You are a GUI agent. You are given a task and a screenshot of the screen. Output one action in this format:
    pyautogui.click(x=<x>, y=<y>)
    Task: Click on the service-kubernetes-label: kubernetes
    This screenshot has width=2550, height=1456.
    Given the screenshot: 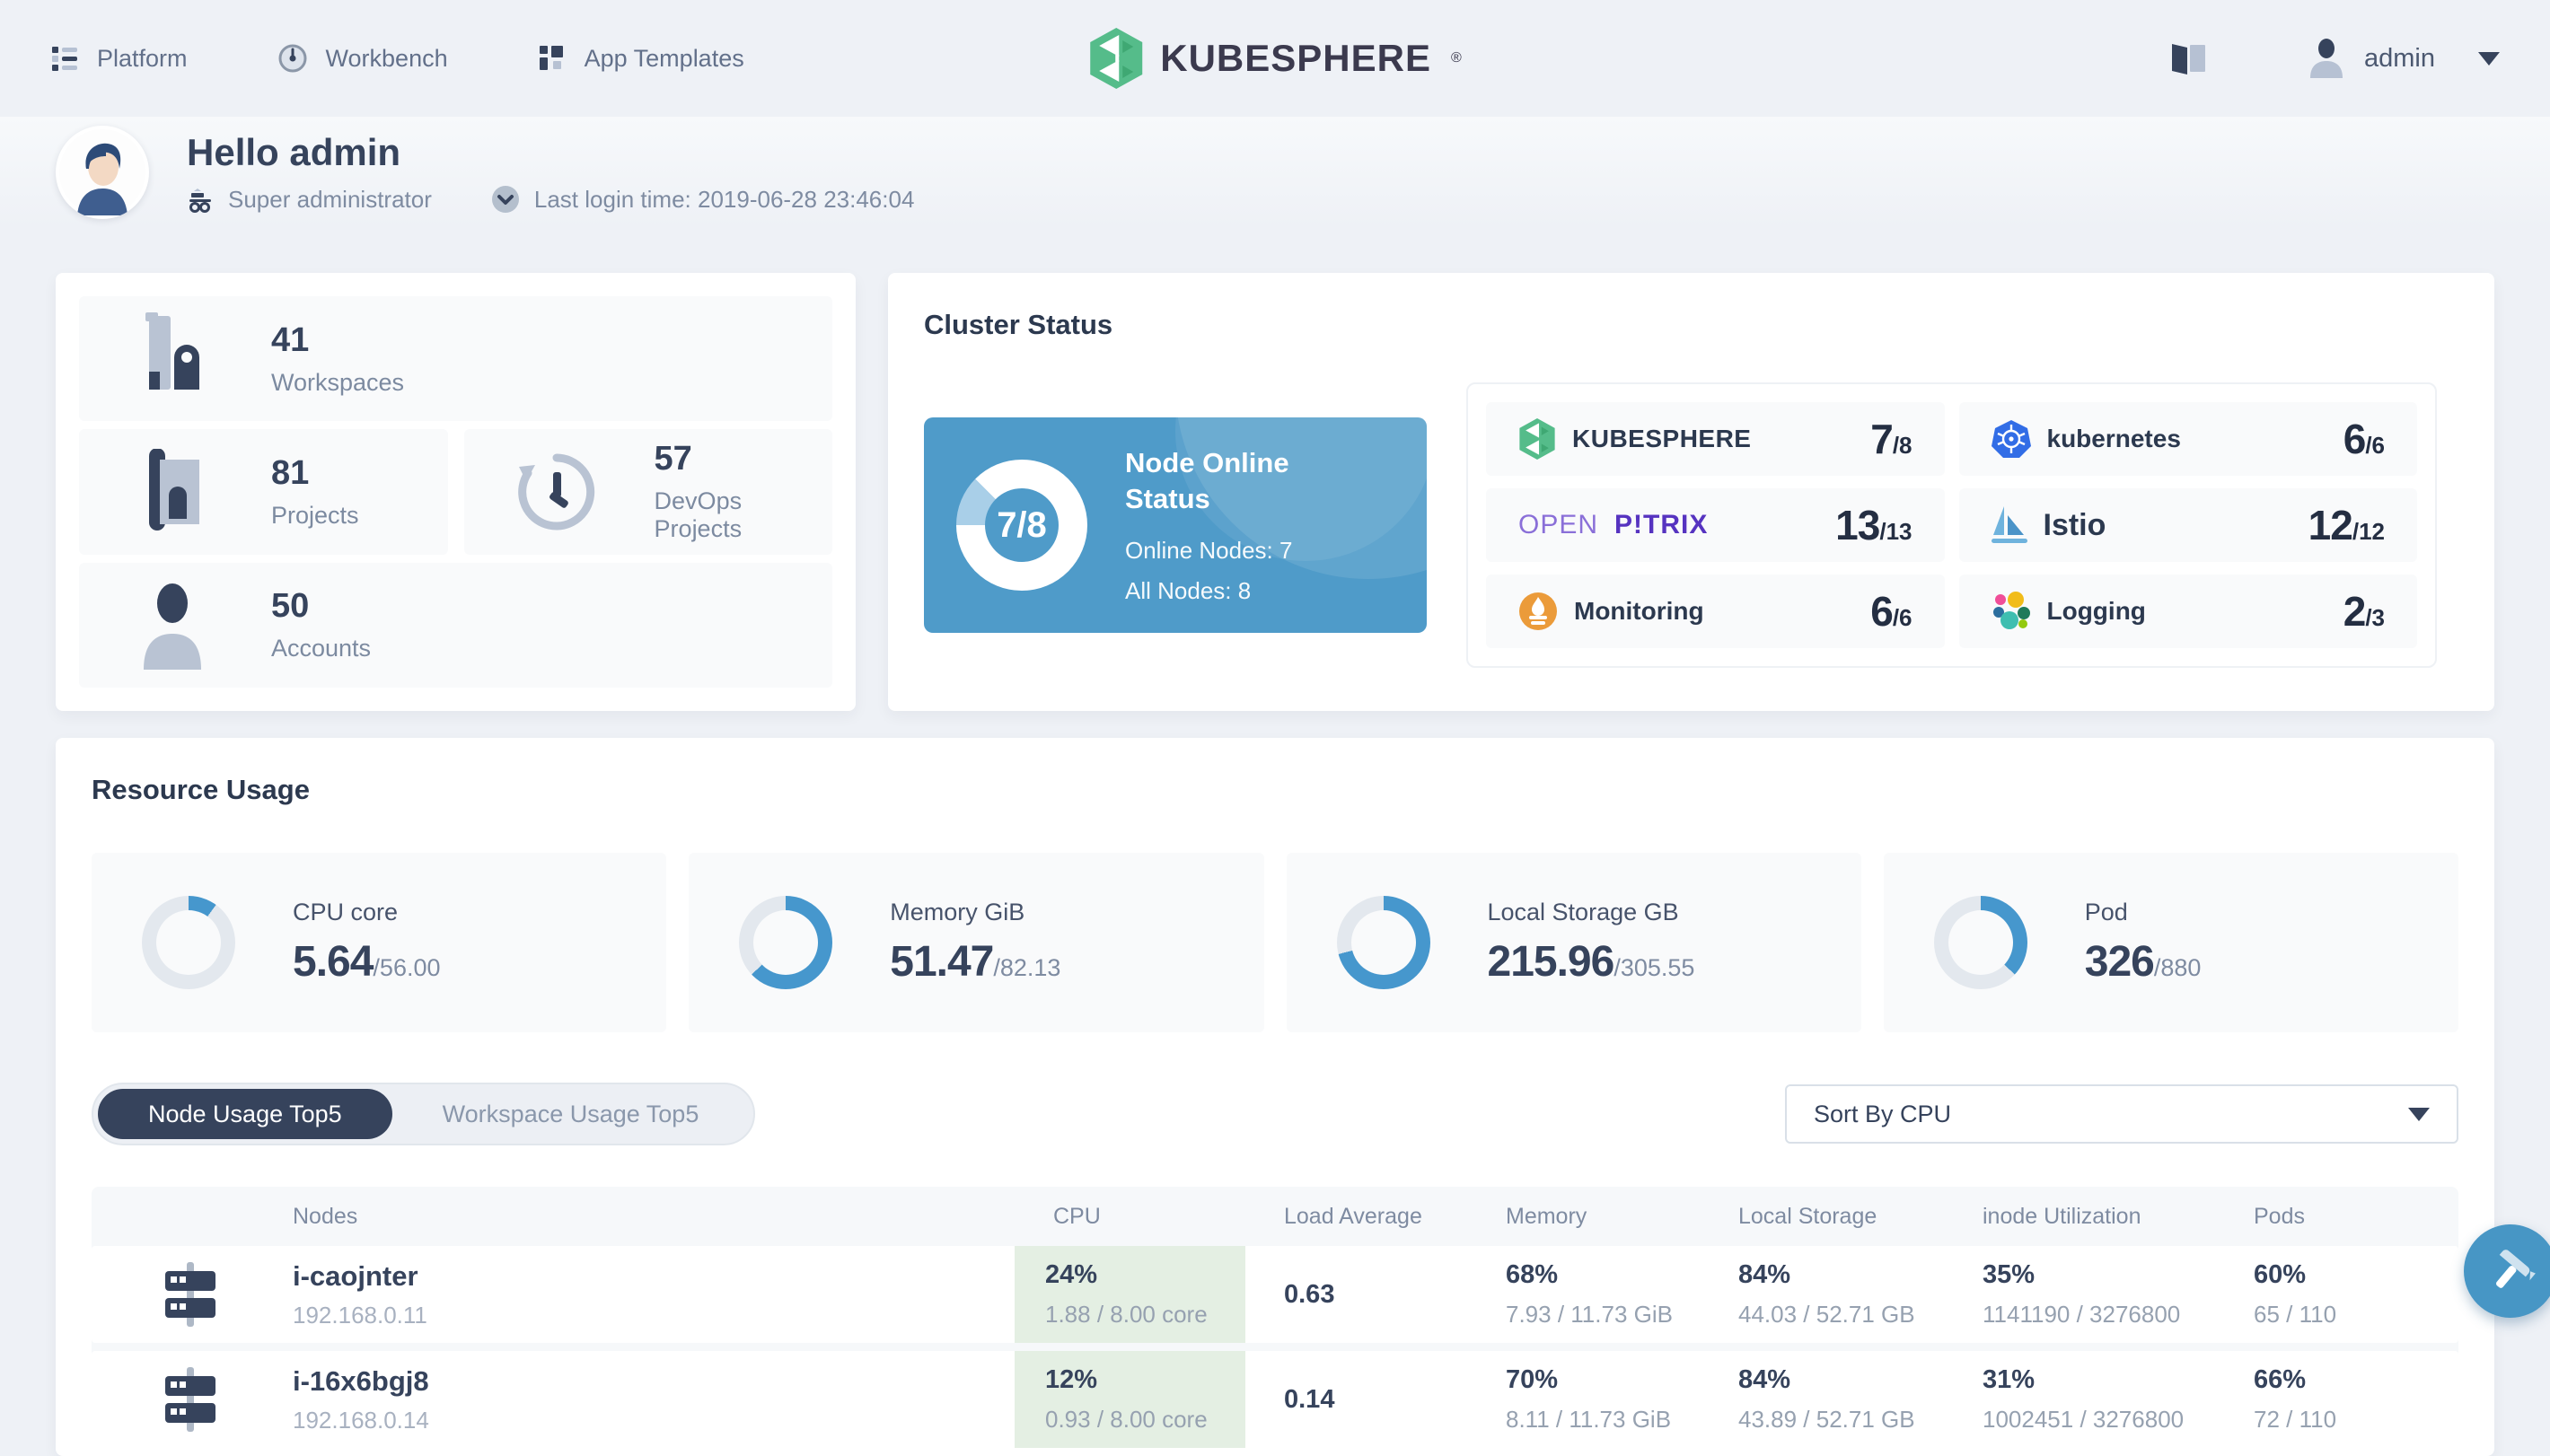 What is the action you would take?
    pyautogui.click(x=2113, y=439)
    